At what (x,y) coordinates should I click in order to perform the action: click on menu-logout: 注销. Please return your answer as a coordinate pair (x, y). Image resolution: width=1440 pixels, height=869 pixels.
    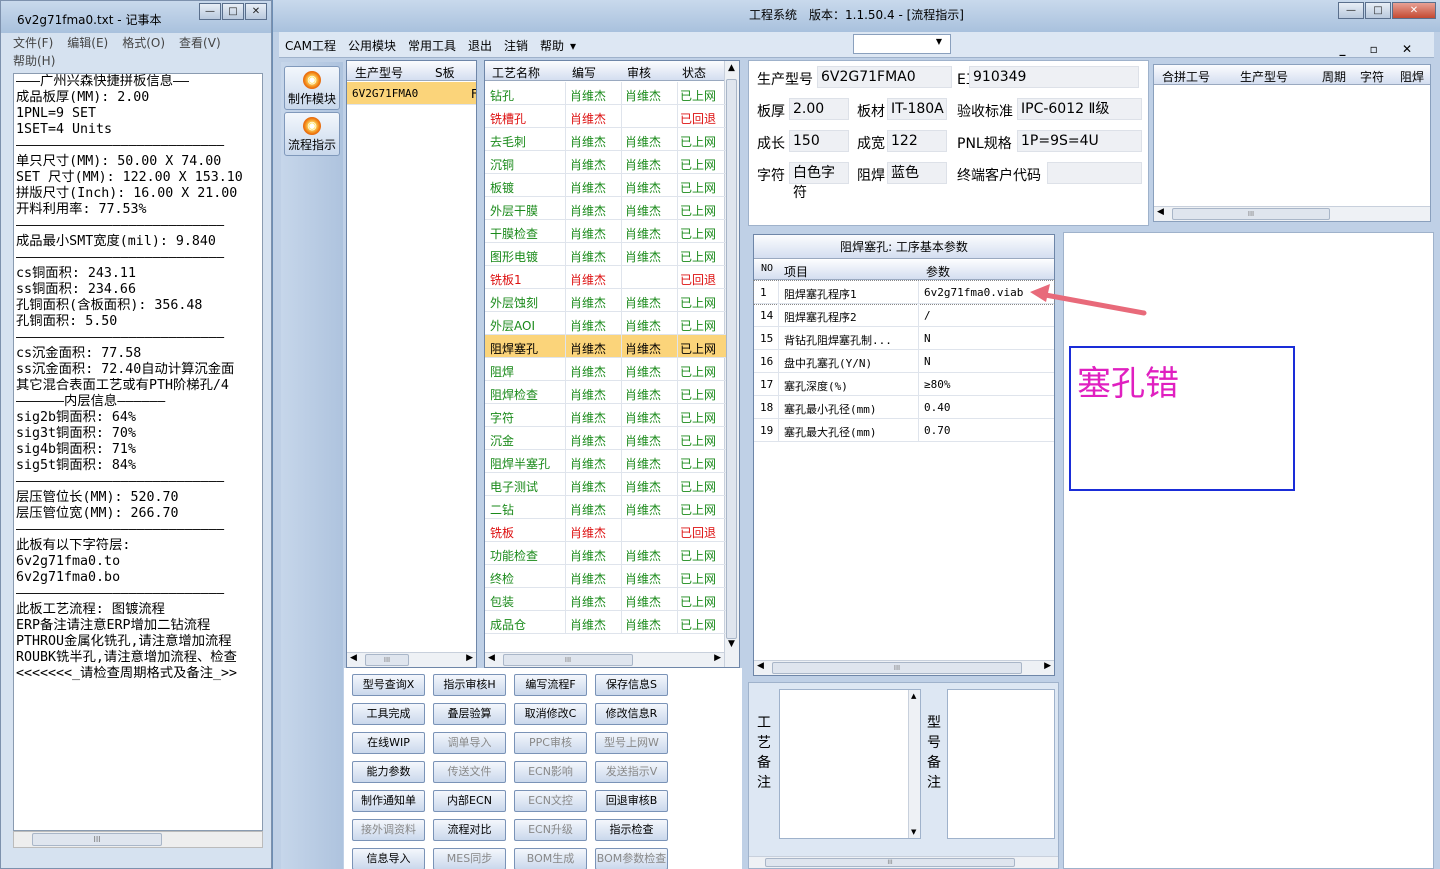
    Looking at the image, I should click on (516, 45).